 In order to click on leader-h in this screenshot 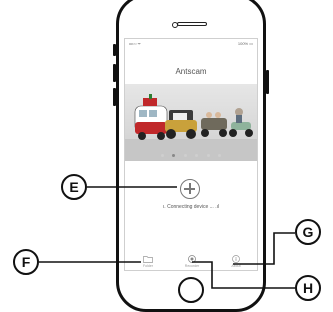, I will do `click(243, 275)`.